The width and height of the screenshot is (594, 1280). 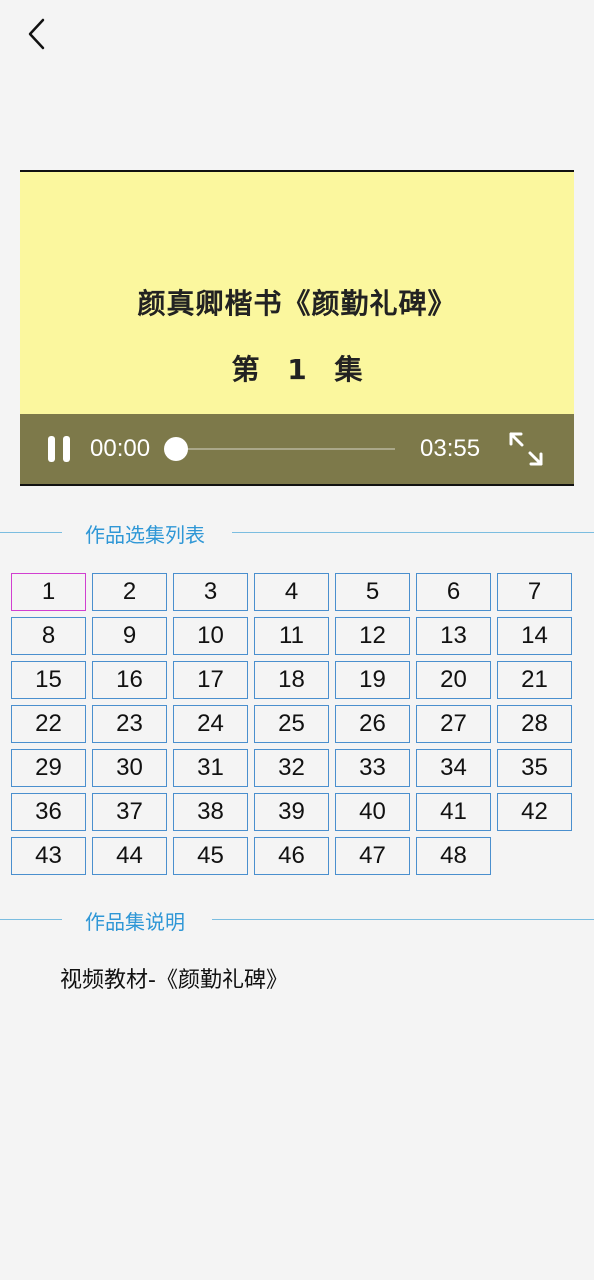 What do you see at coordinates (297, 919) in the screenshot?
I see `description-header: 作品集说明` at bounding box center [297, 919].